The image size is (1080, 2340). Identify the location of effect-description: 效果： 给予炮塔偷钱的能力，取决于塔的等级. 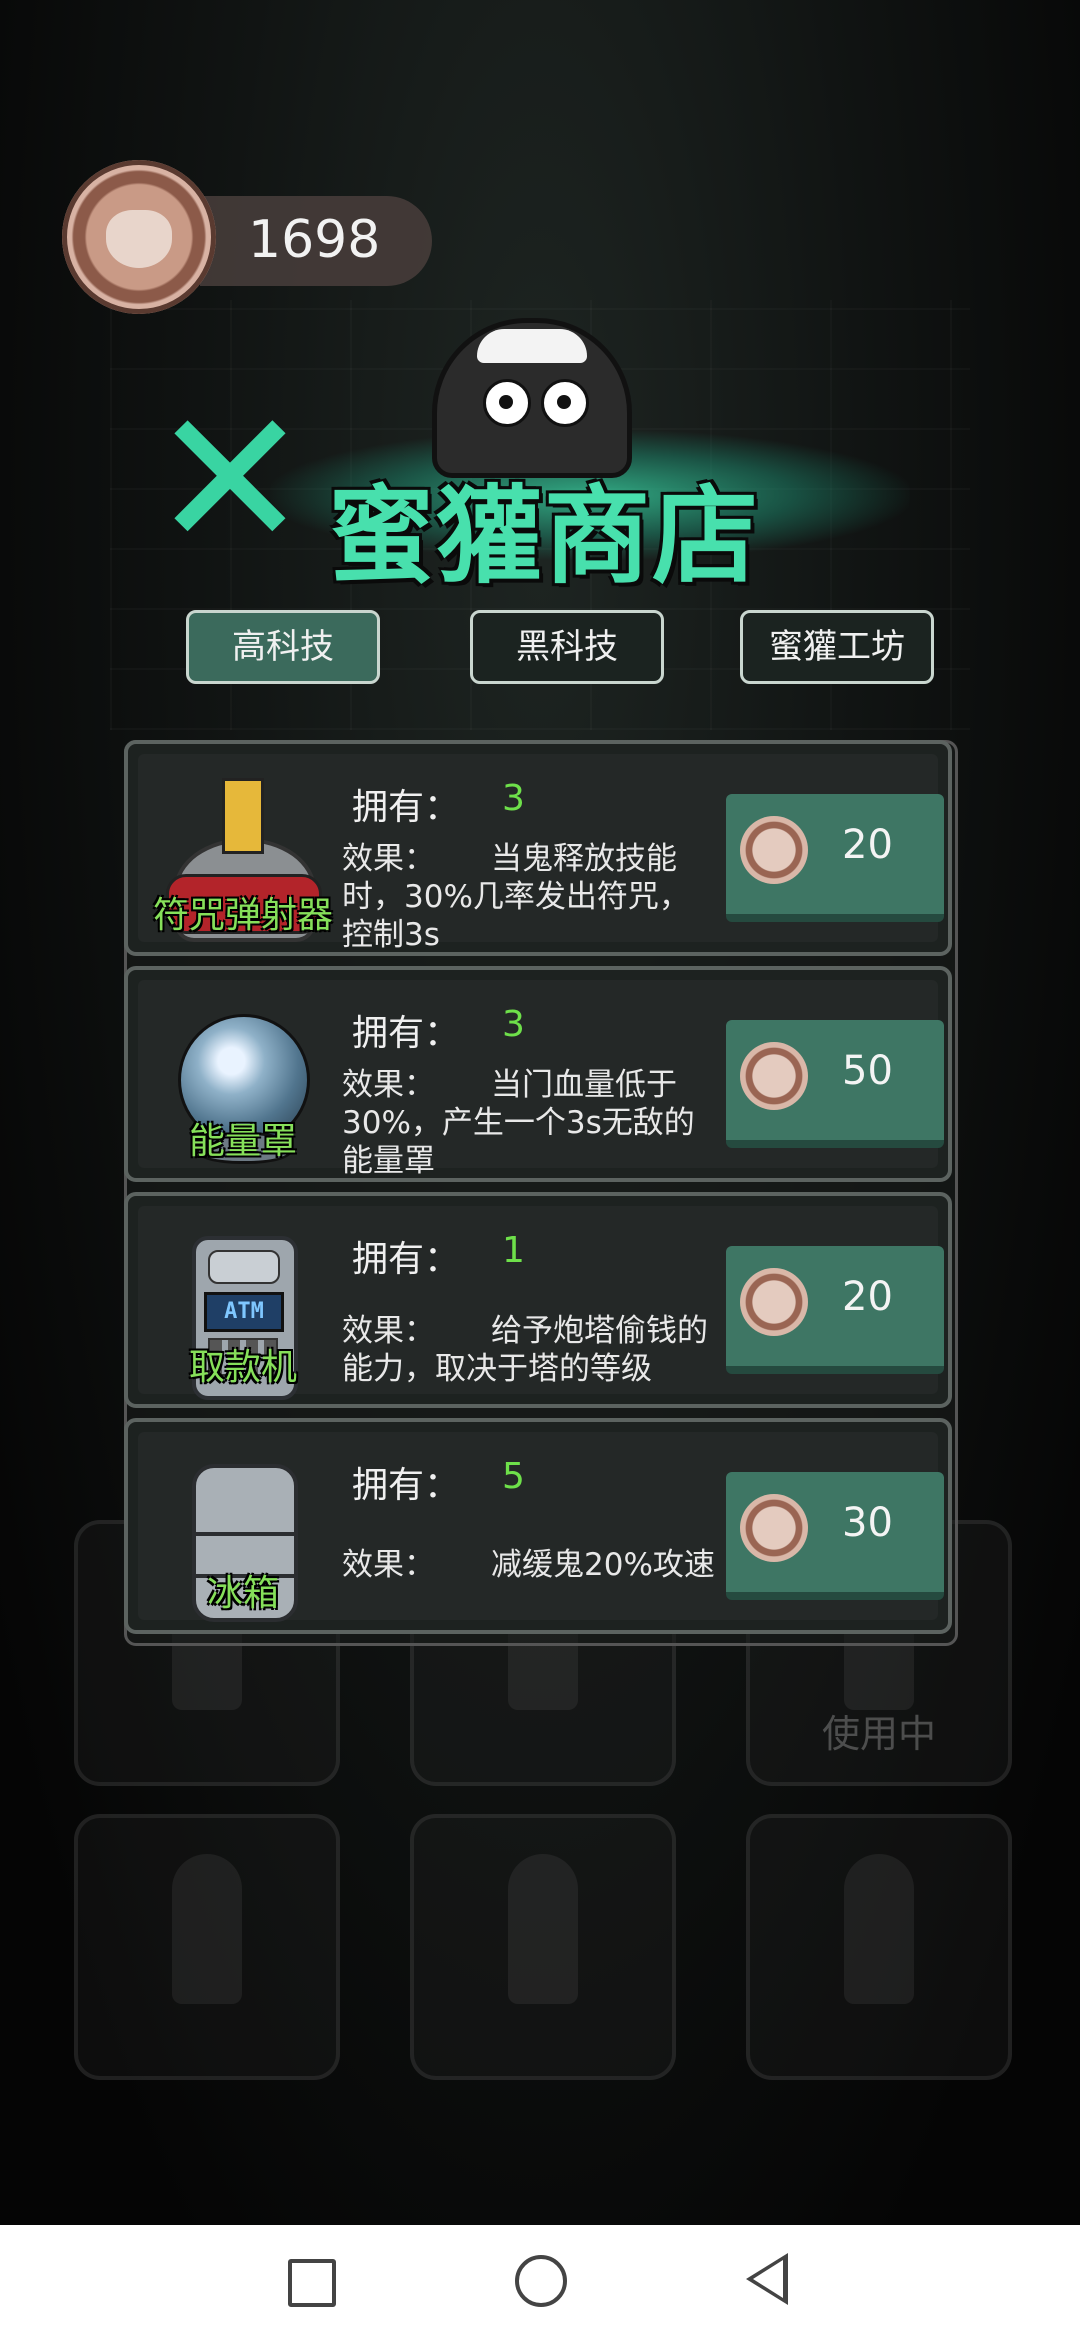
(525, 1350).